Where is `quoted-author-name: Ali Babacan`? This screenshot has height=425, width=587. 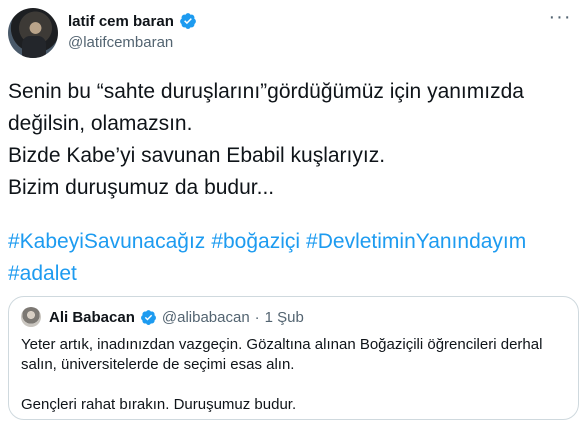
quoted-author-name: Ali Babacan is located at coordinates (92, 317).